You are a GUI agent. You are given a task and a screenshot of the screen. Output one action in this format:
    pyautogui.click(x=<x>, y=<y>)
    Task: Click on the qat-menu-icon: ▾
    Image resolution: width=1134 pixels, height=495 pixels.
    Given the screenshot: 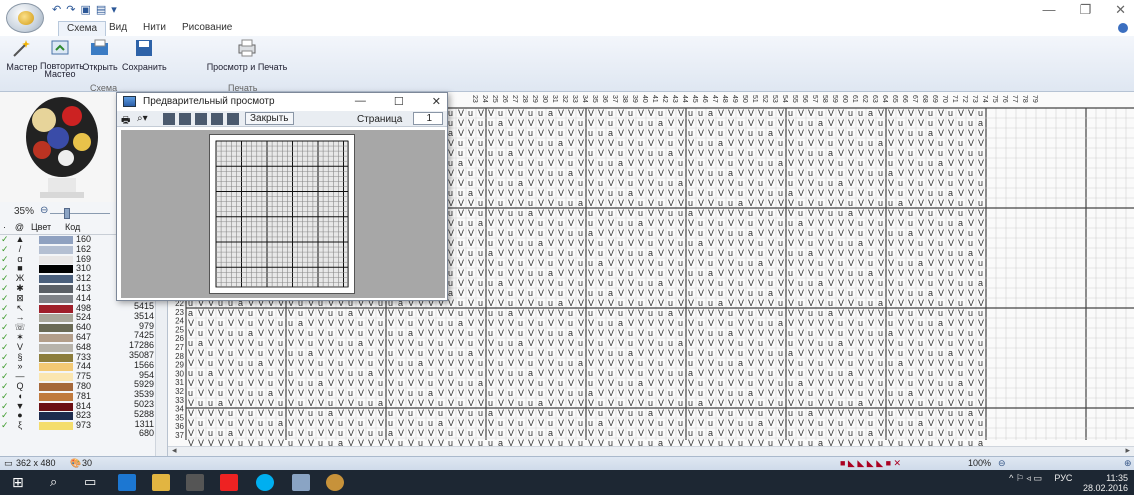 What is the action you would take?
    pyautogui.click(x=114, y=9)
    